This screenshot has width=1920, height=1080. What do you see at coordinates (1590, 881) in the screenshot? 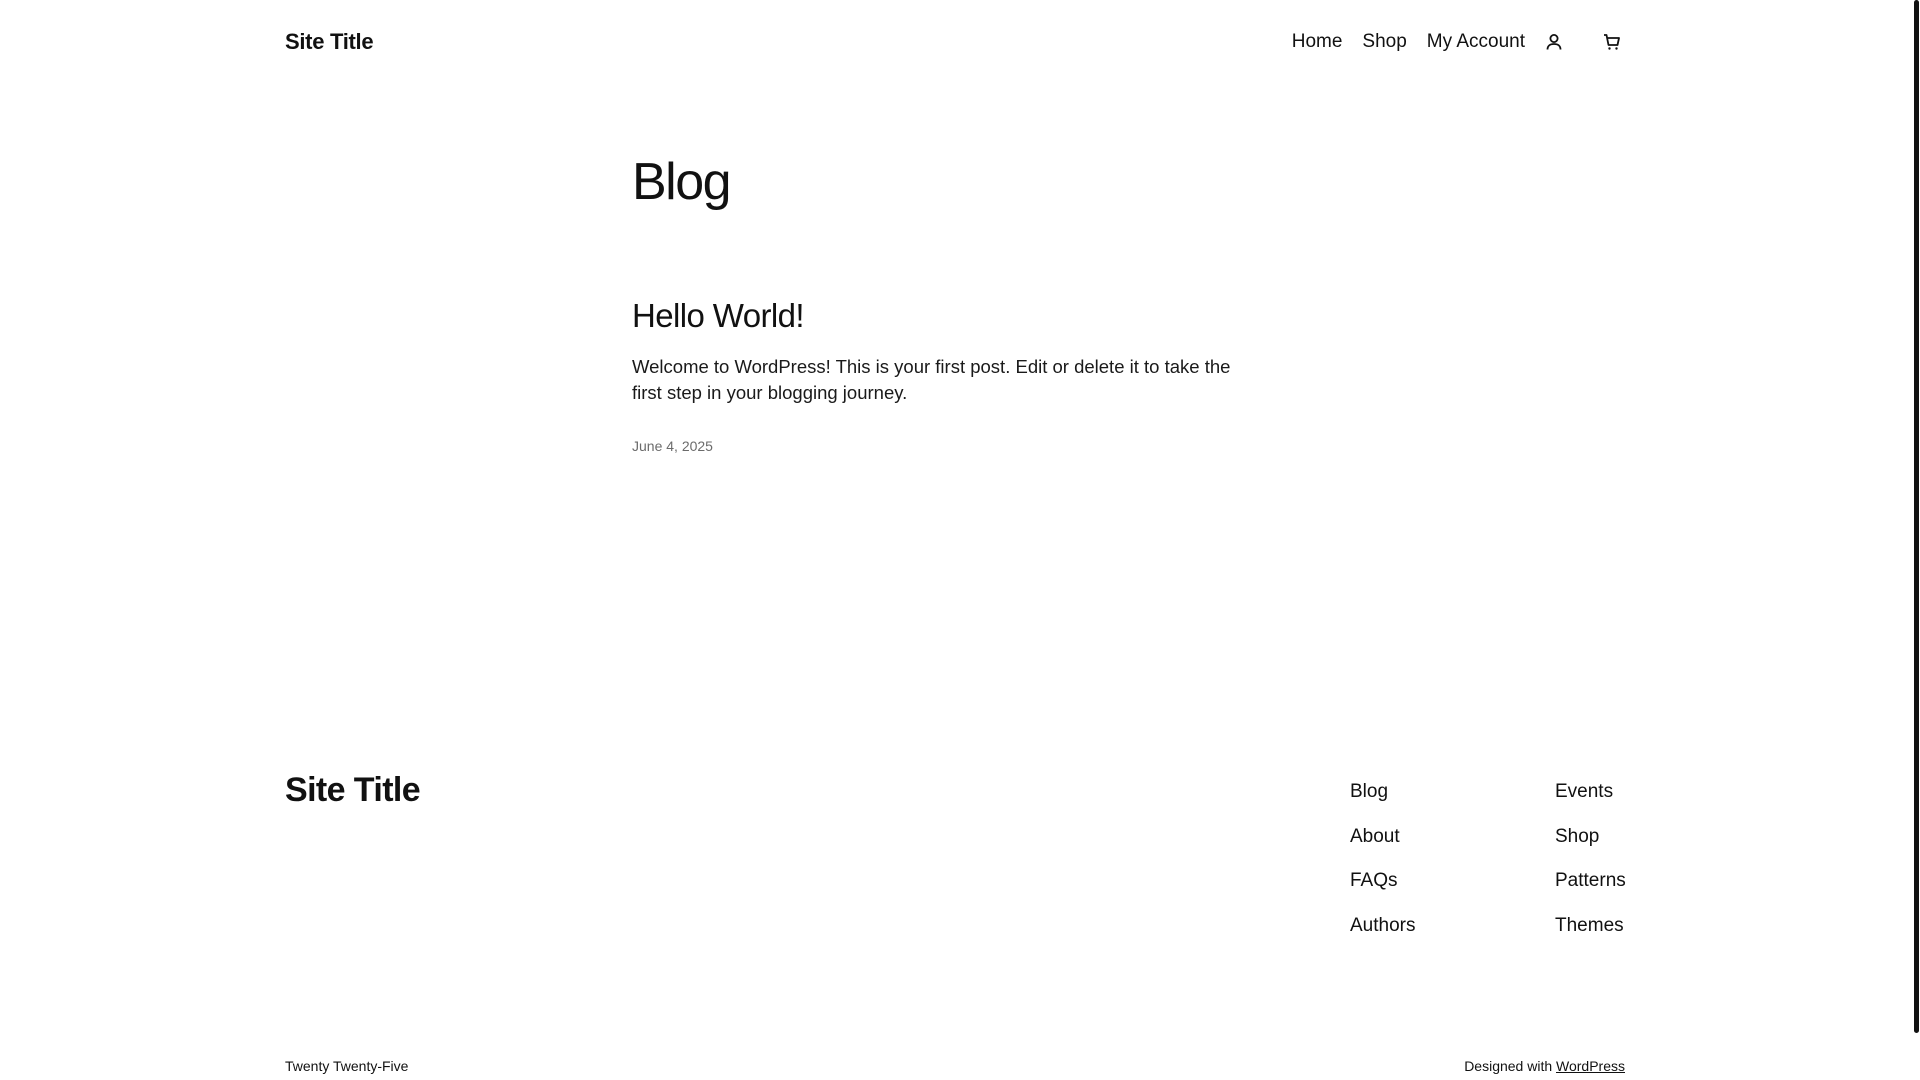
I see `footer-link-patterns: Patterns` at bounding box center [1590, 881].